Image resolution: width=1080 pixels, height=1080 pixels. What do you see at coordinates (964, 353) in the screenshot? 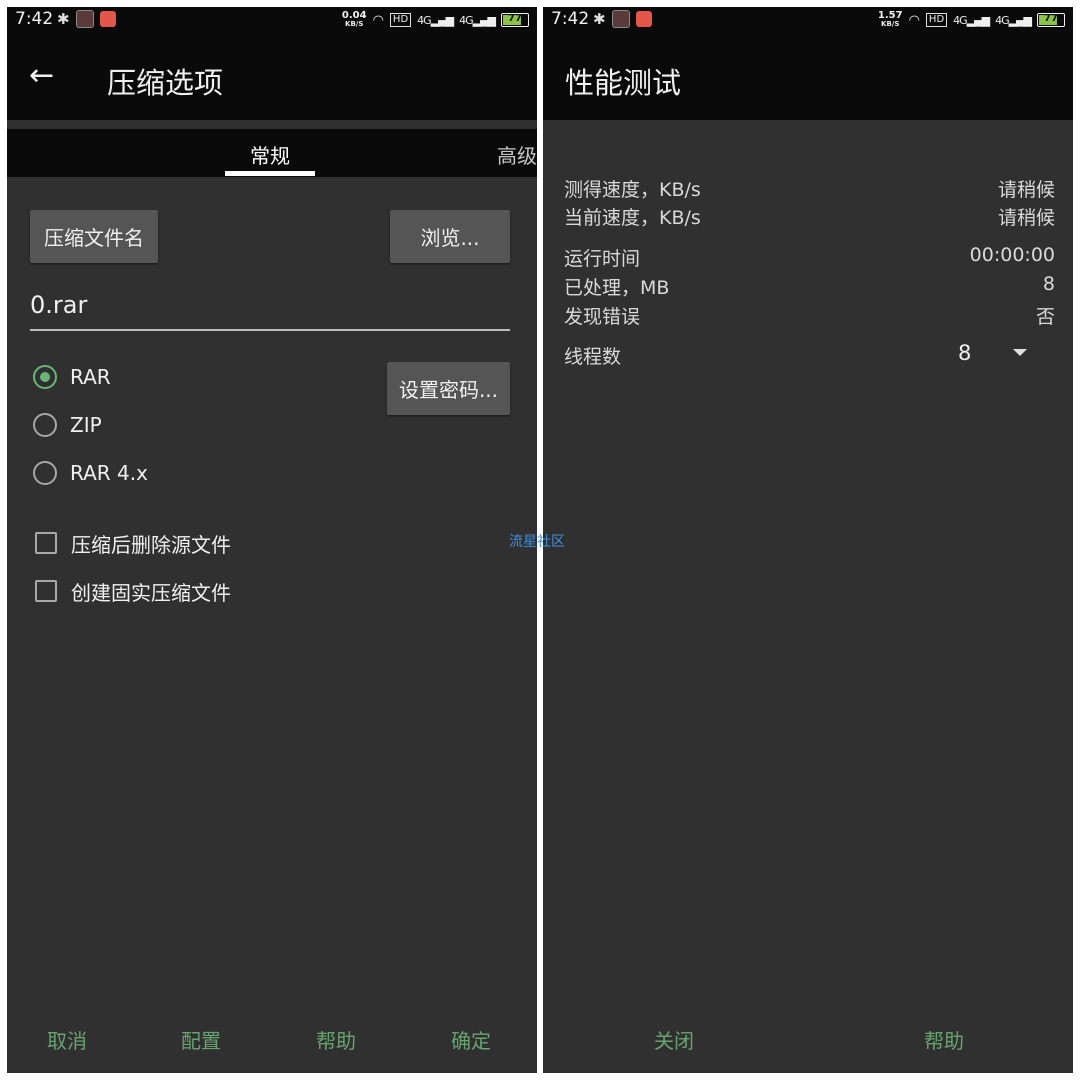
I see `threads-select: 8` at bounding box center [964, 353].